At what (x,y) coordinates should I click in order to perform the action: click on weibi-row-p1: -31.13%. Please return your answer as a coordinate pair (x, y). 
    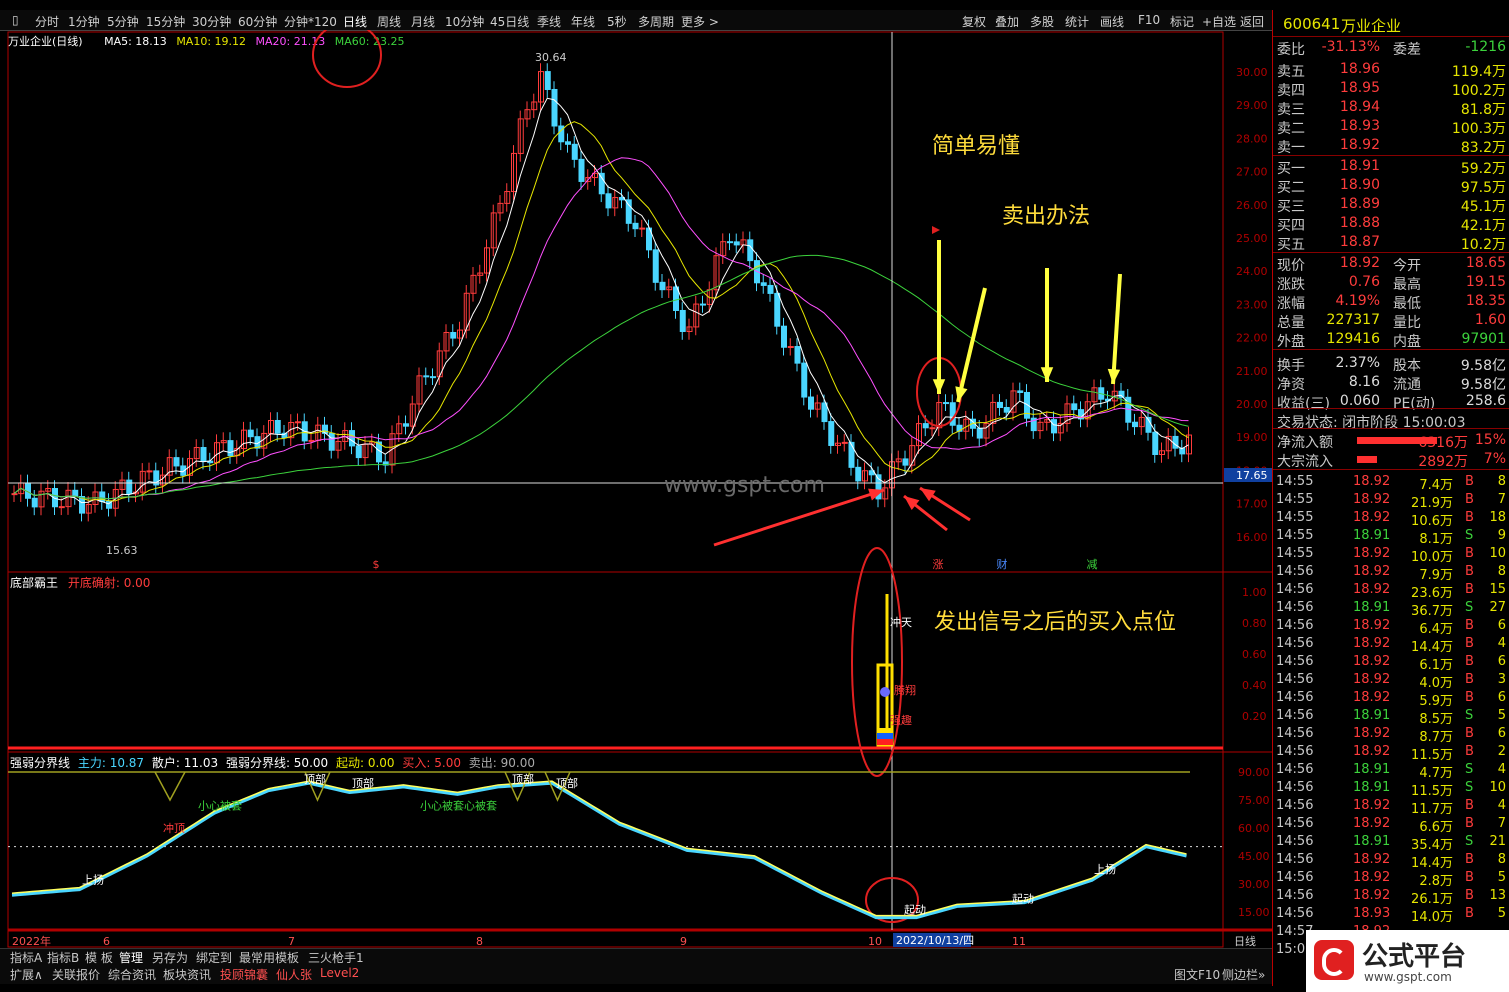
    Looking at the image, I should click on (1350, 47).